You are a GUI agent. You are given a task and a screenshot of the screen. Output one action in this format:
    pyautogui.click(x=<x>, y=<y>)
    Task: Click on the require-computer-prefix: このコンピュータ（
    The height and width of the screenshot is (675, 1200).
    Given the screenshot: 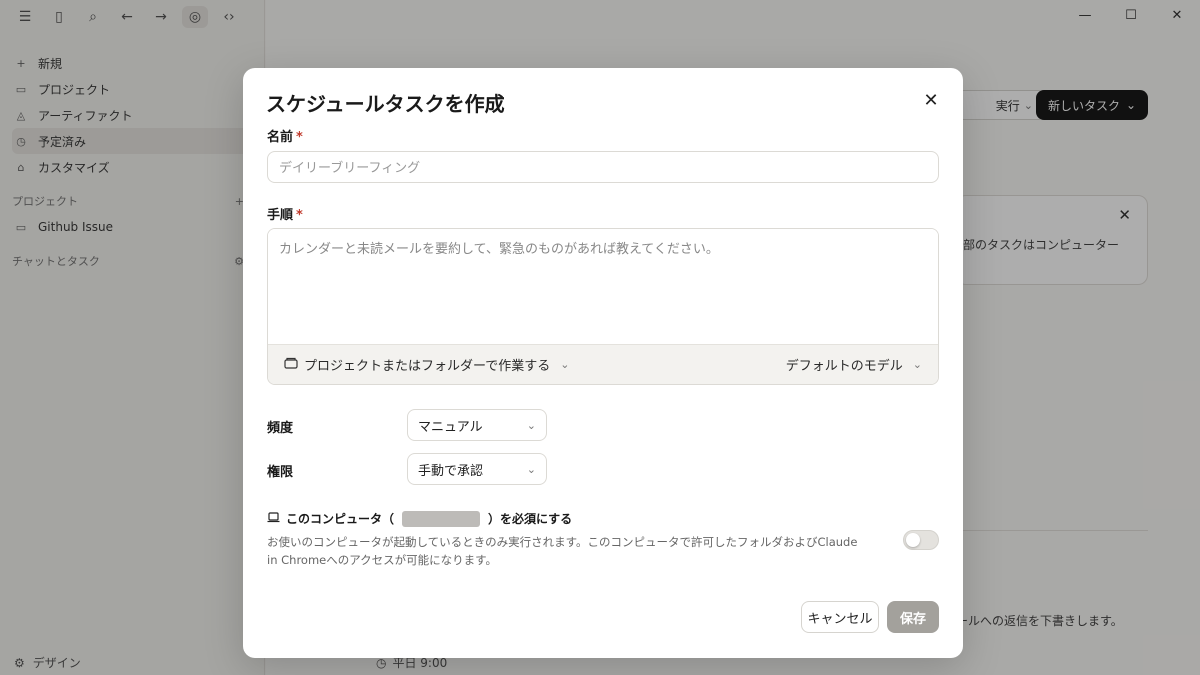 What is the action you would take?
    pyautogui.click(x=340, y=519)
    